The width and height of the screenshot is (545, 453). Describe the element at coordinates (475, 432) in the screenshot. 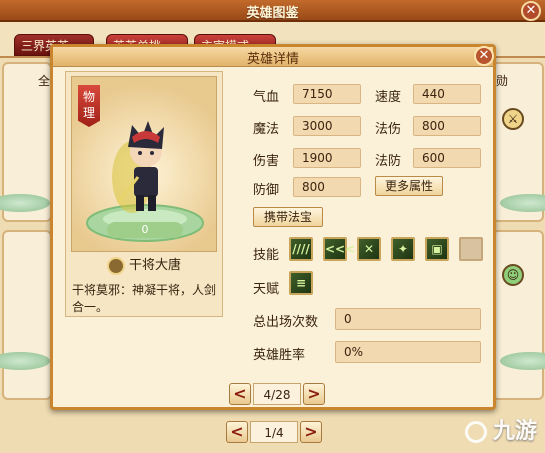

I see `watermark-icon` at that location.